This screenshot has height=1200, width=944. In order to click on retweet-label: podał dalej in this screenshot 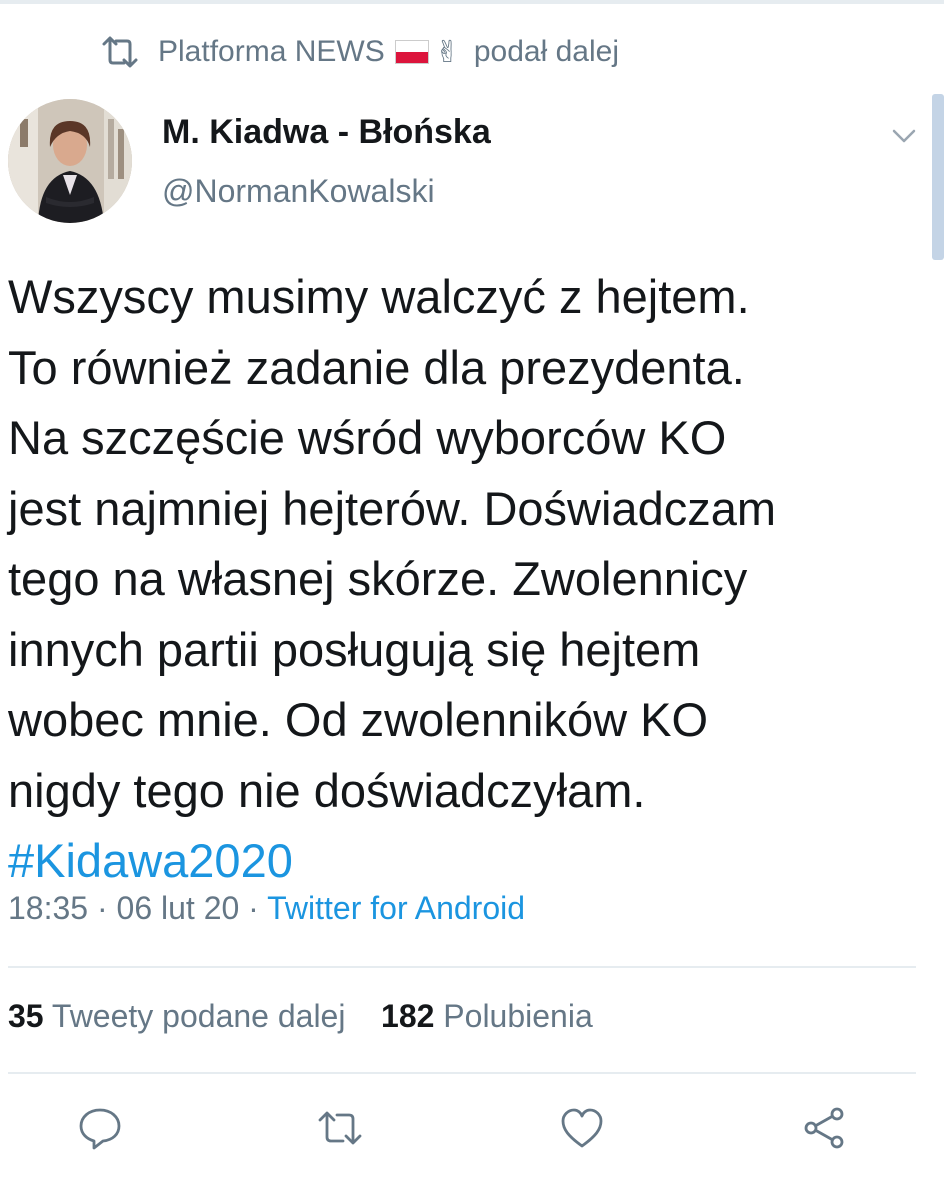, I will do `click(546, 51)`.